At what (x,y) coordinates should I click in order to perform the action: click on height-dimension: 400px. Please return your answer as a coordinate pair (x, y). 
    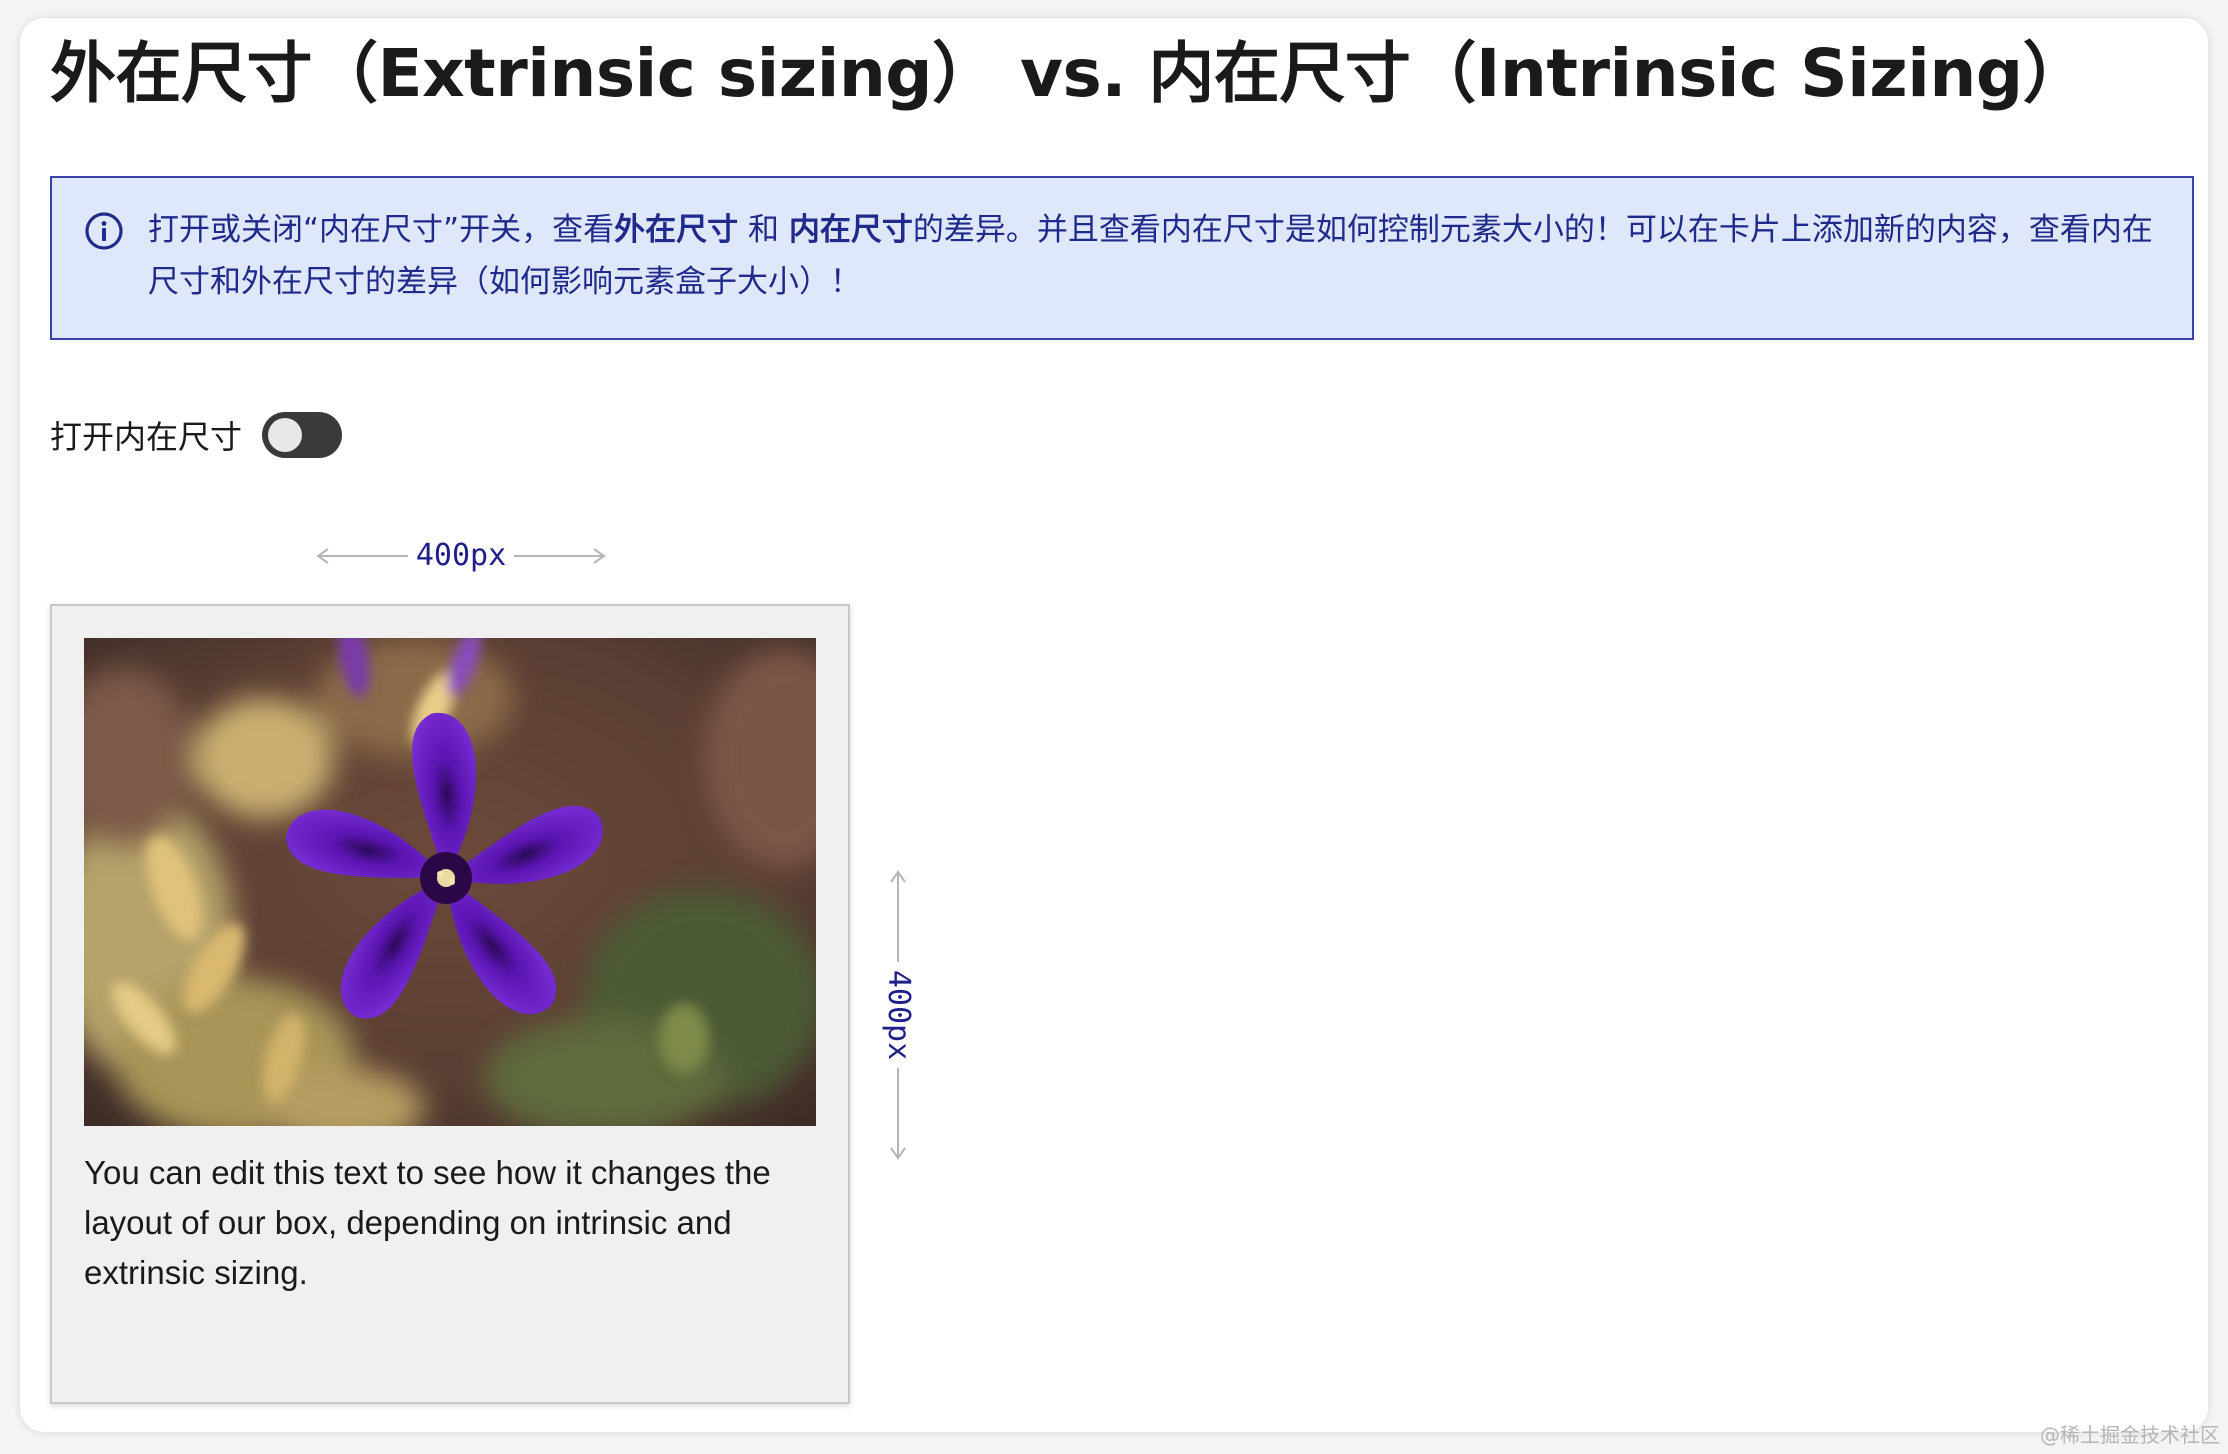
    Looking at the image, I should click on (898, 1015).